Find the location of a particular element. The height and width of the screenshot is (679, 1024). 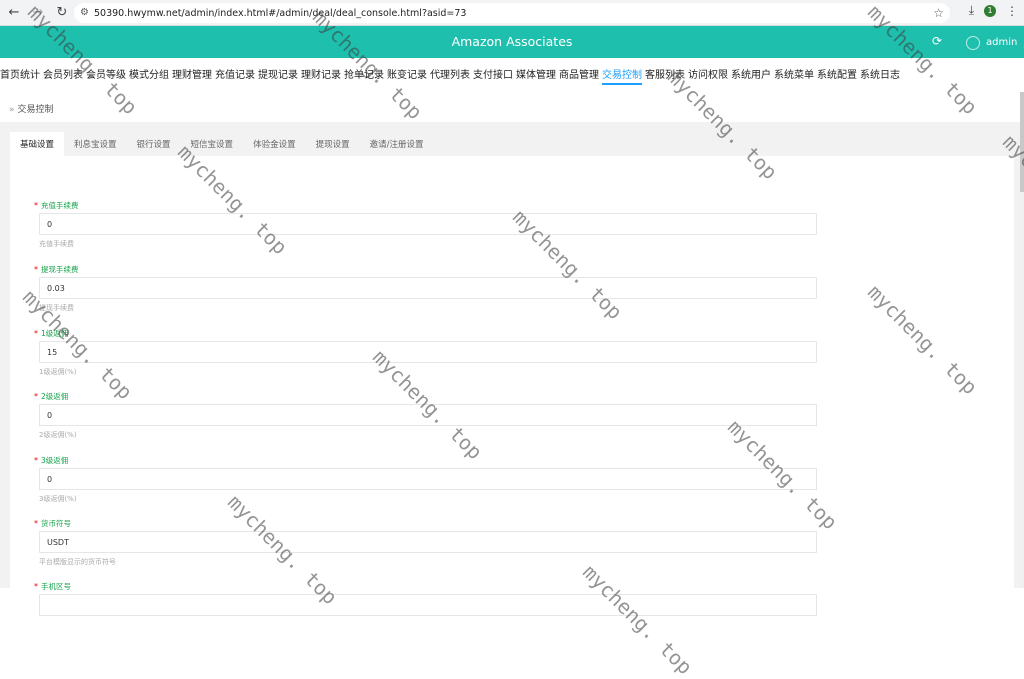

form-field: * 1级返佣 15 1级返佣(%) is located at coordinates (434, 352).